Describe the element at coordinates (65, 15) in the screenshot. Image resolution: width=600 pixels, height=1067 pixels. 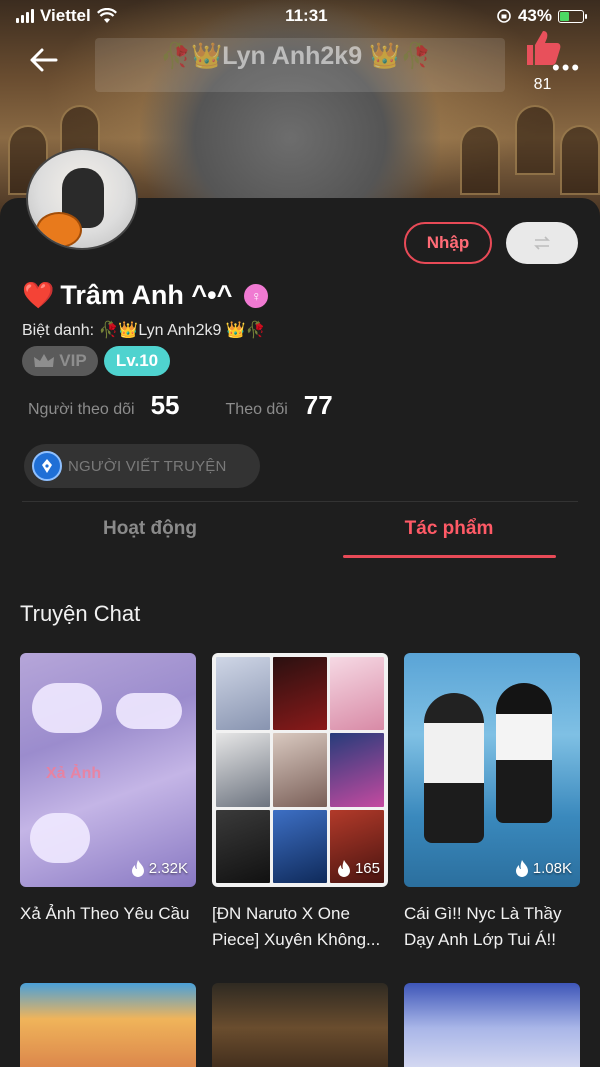
I see `carrier-name: Viettel` at that location.